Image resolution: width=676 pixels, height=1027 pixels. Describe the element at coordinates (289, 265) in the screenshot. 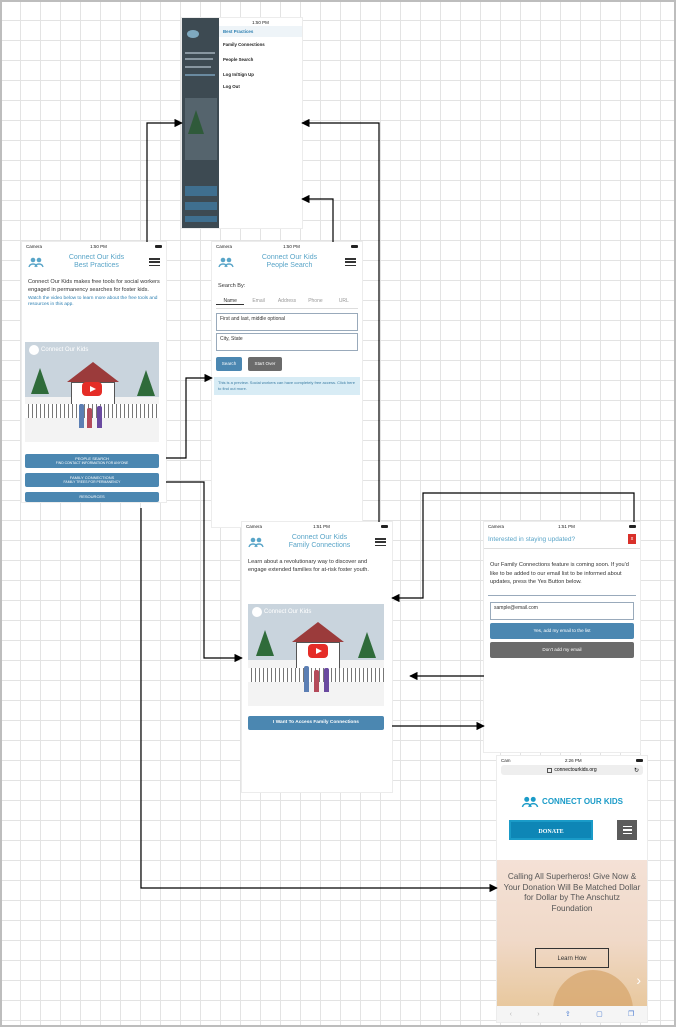

I see `title-line-2: People Search` at that location.